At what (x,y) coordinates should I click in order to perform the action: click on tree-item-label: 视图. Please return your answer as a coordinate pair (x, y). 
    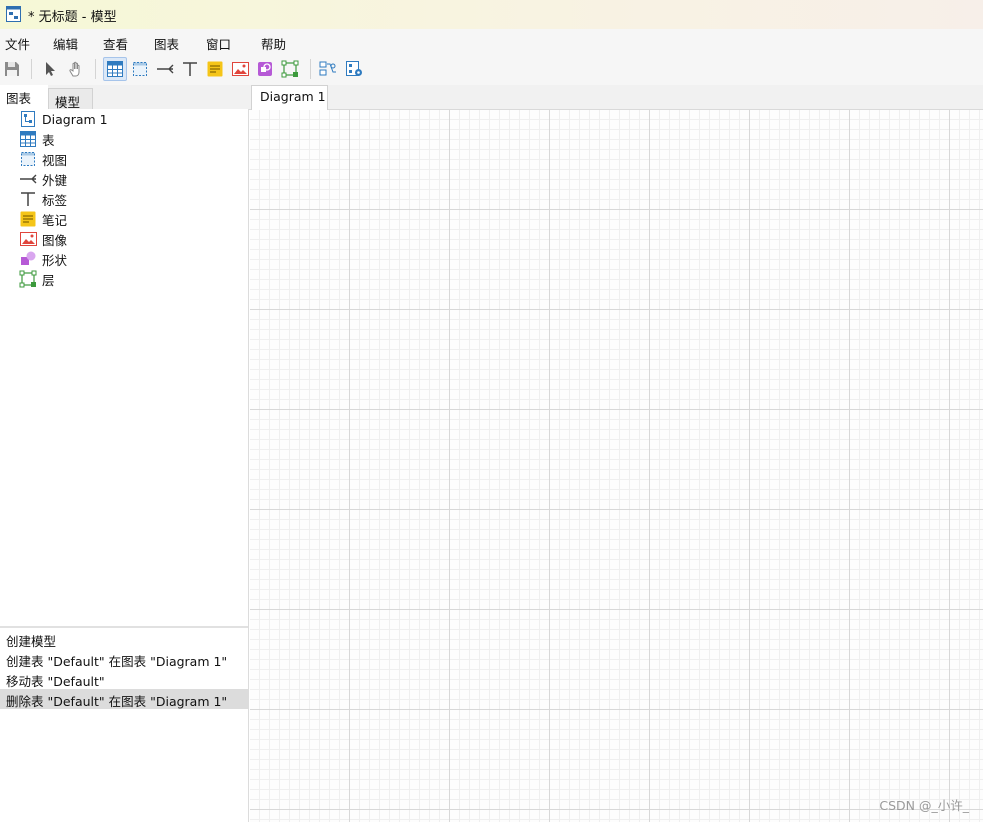
    Looking at the image, I should click on (55, 160).